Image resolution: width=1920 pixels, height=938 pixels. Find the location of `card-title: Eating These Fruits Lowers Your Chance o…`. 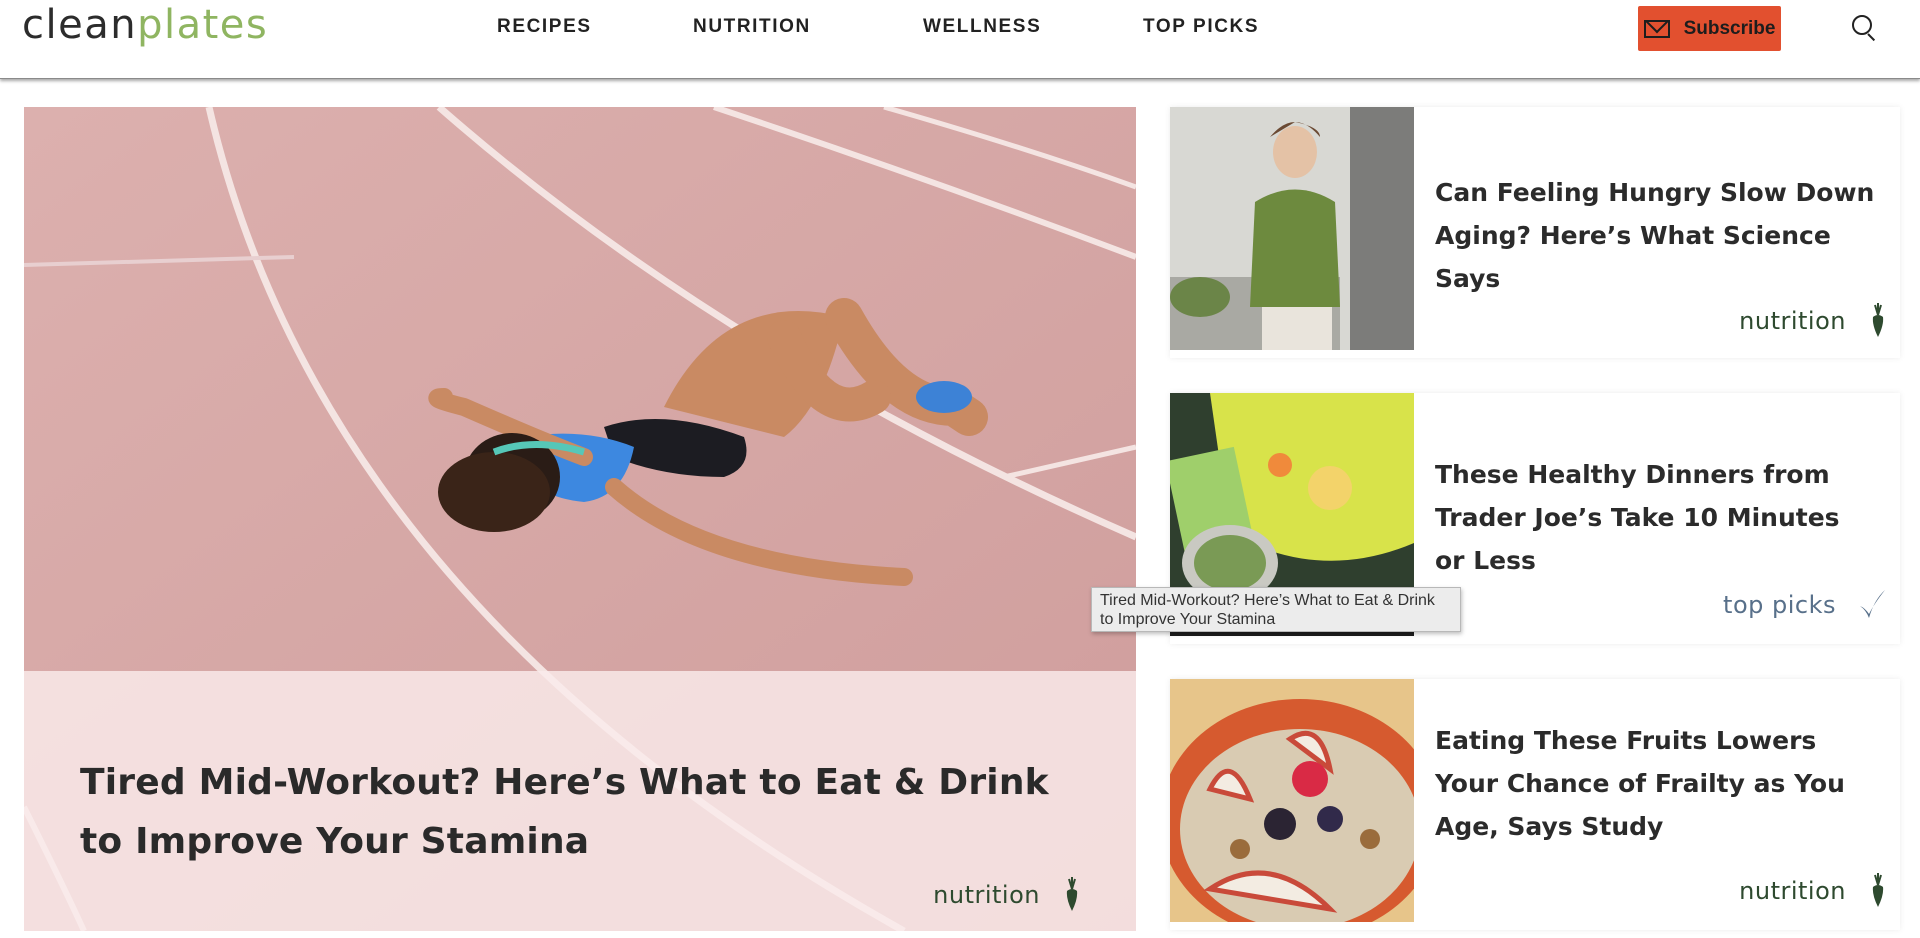

card-title: Eating These Fruits Lowers Your Chance o… is located at coordinates (1655, 783).